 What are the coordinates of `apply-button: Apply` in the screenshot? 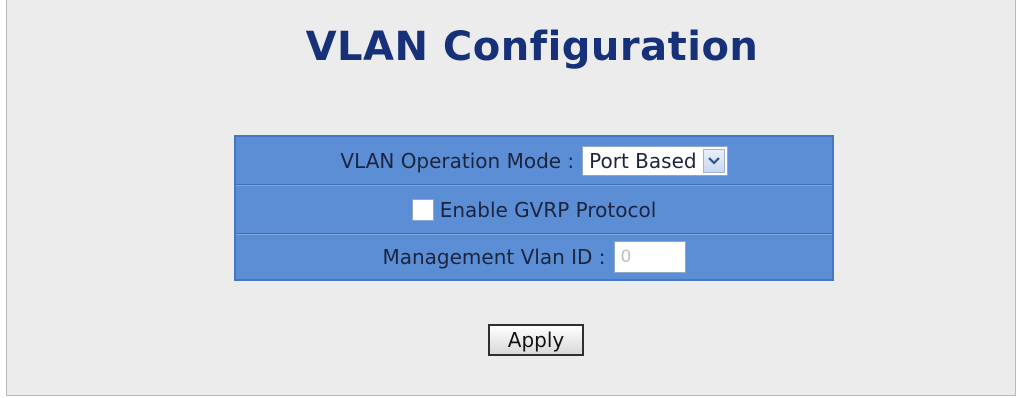 It's located at (536, 340).